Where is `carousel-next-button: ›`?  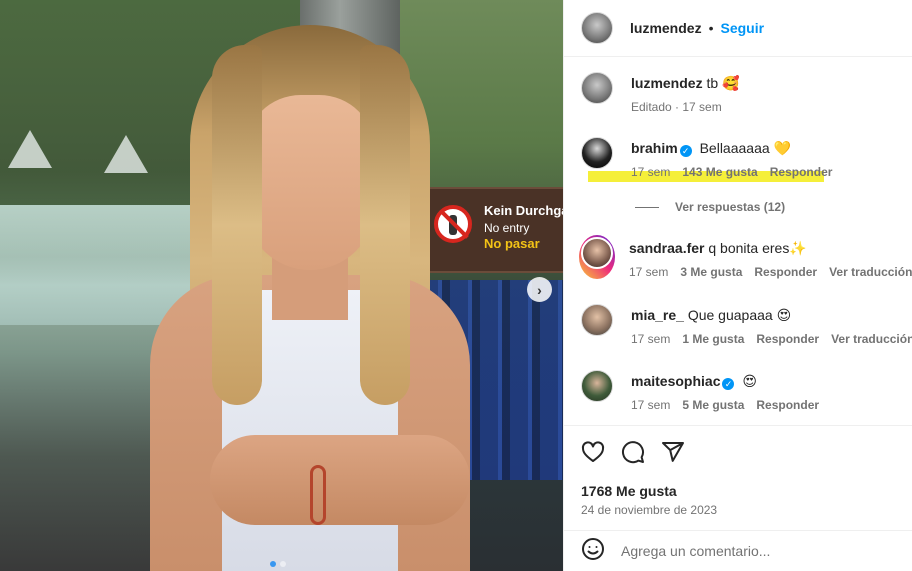
carousel-next-button: › is located at coordinates (539, 289).